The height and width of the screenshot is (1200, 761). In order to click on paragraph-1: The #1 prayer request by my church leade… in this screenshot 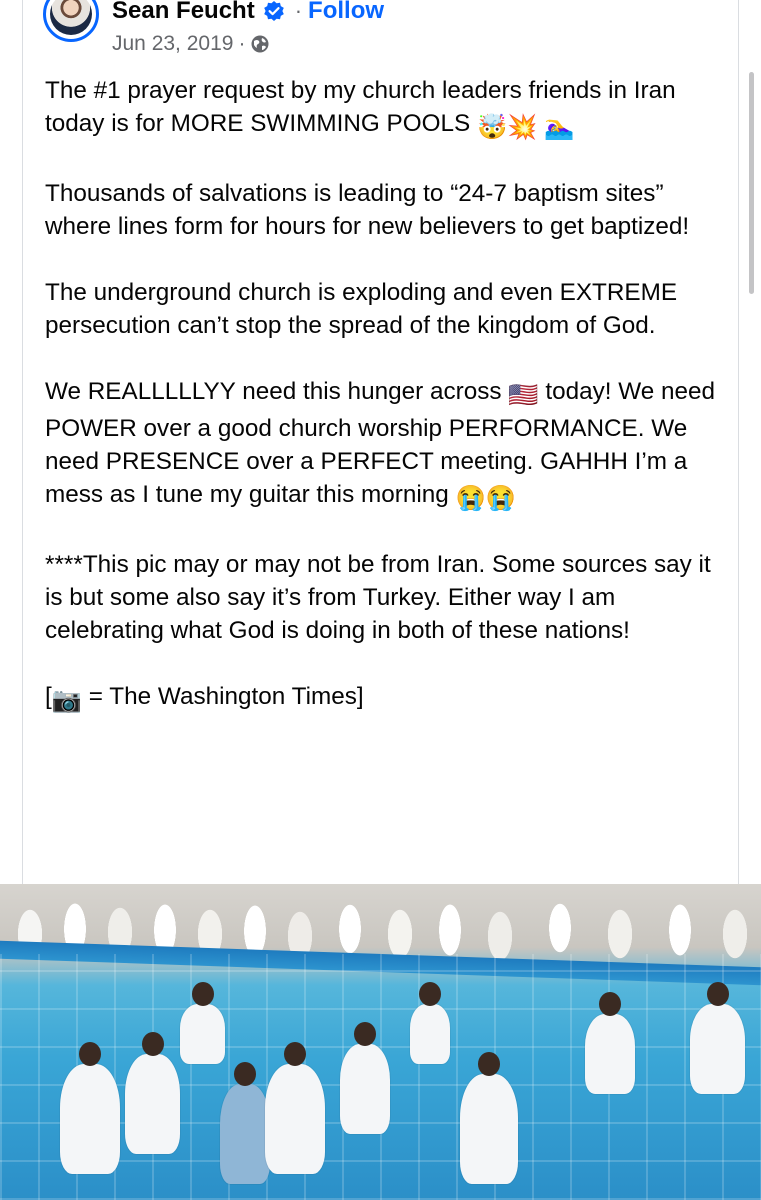, I will do `click(385, 109)`.